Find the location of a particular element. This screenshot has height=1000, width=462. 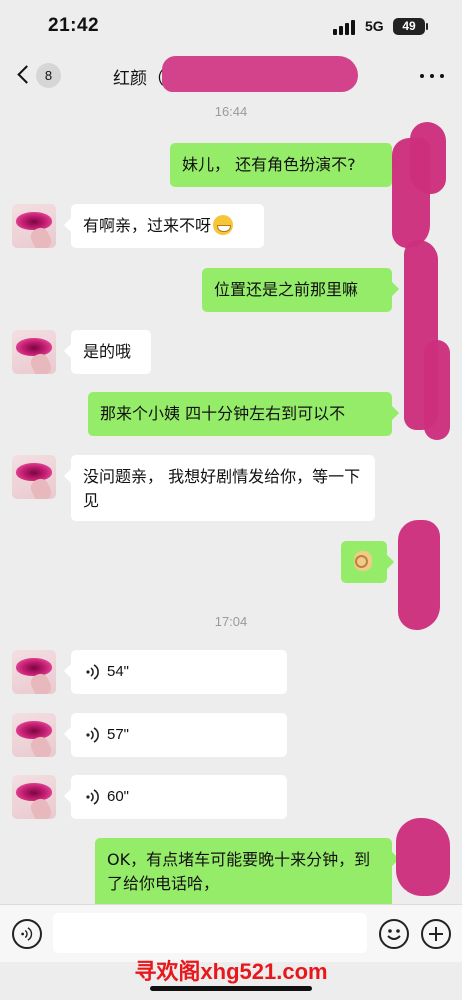

chat-title: 红颜（ is located at coordinates (138, 79).